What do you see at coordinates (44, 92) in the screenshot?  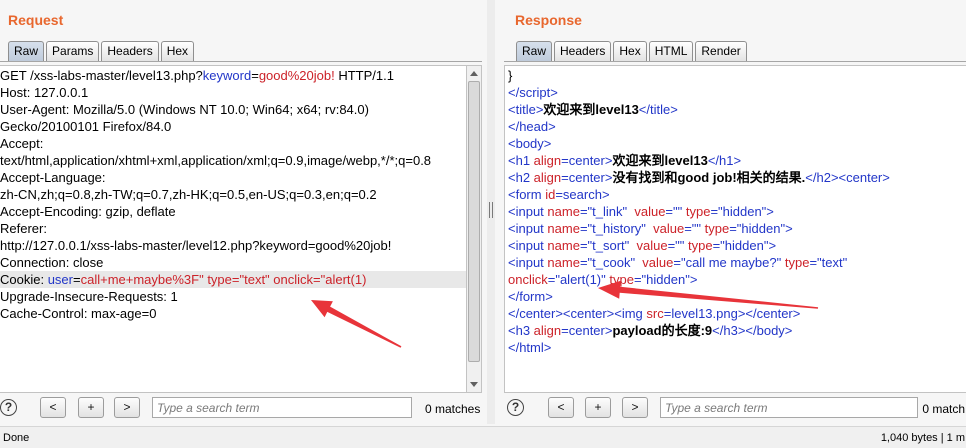 I see `code-token: Host: 127.0.0.1` at bounding box center [44, 92].